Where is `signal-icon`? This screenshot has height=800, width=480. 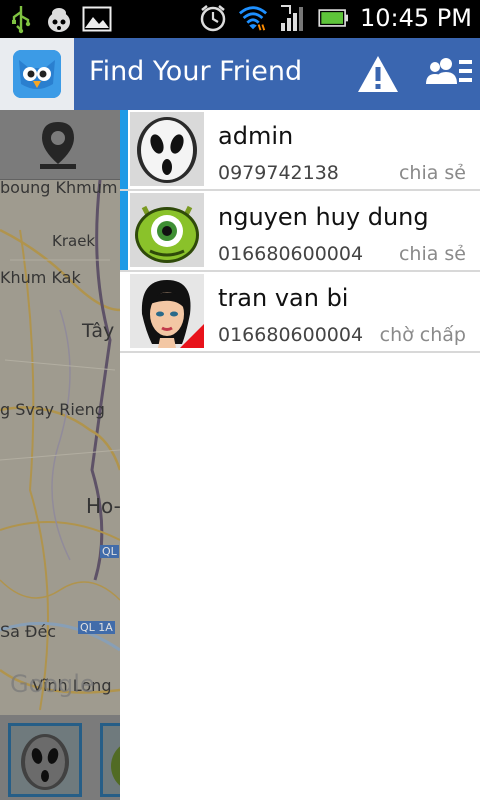 signal-icon is located at coordinates (293, 18).